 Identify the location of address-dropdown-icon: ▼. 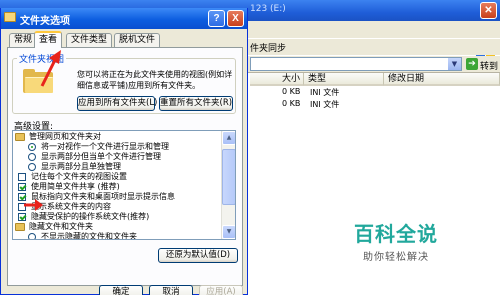
(454, 64).